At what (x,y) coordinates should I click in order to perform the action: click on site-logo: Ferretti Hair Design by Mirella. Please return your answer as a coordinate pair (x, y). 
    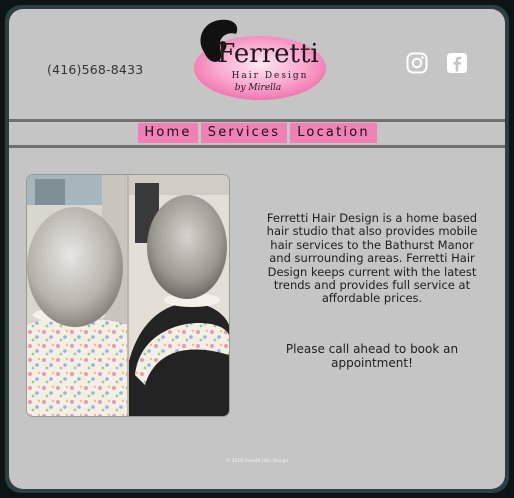
    Looking at the image, I should click on (259, 60).